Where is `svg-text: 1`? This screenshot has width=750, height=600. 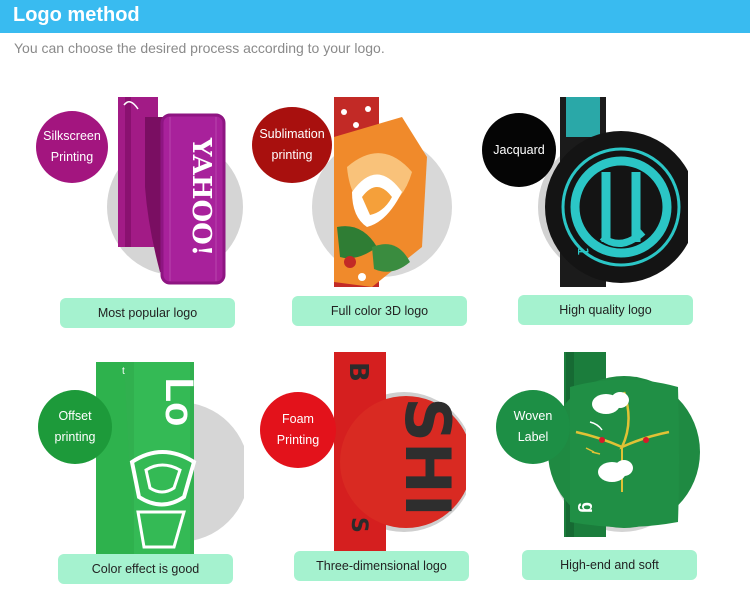 svg-text: 1 is located at coordinates (582, 251).